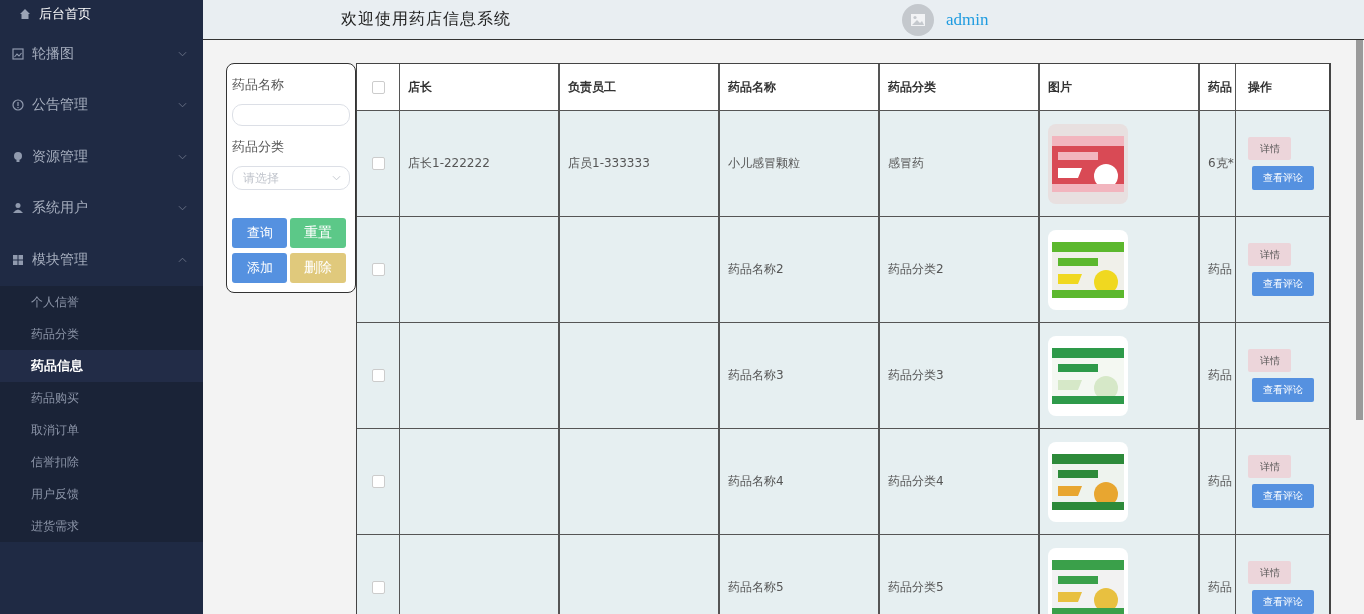 This screenshot has height=614, width=1364. I want to click on column-header: 药品, so click(1220, 87).